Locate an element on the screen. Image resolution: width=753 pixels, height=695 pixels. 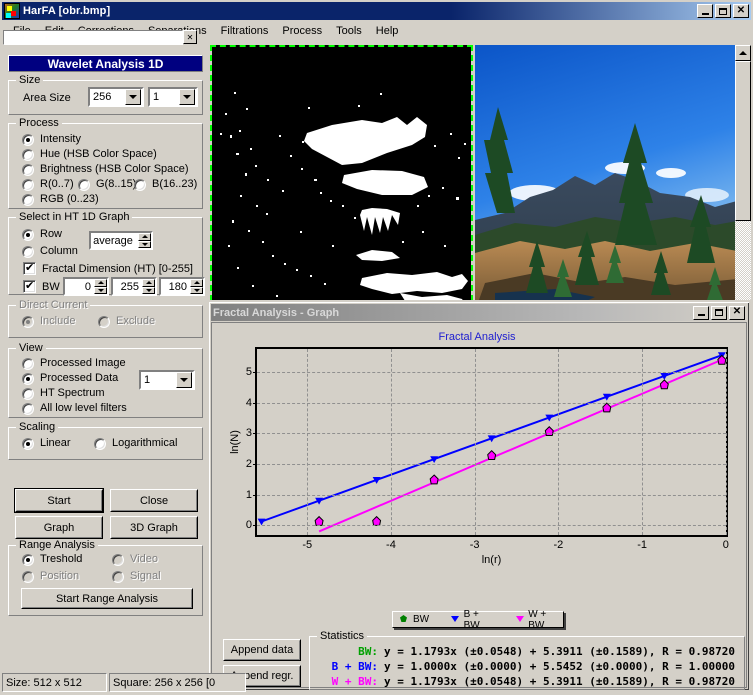
menu-help: Help is located at coordinates (387, 31).